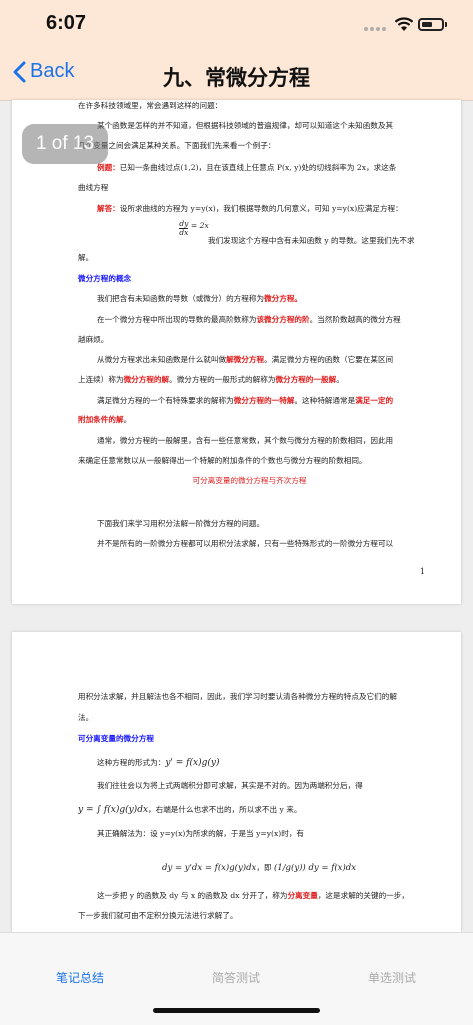 Image resolution: width=473 pixels, height=1025 pixels. Describe the element at coordinates (66, 23) in the screenshot. I see `status-time: 6:07` at that location.